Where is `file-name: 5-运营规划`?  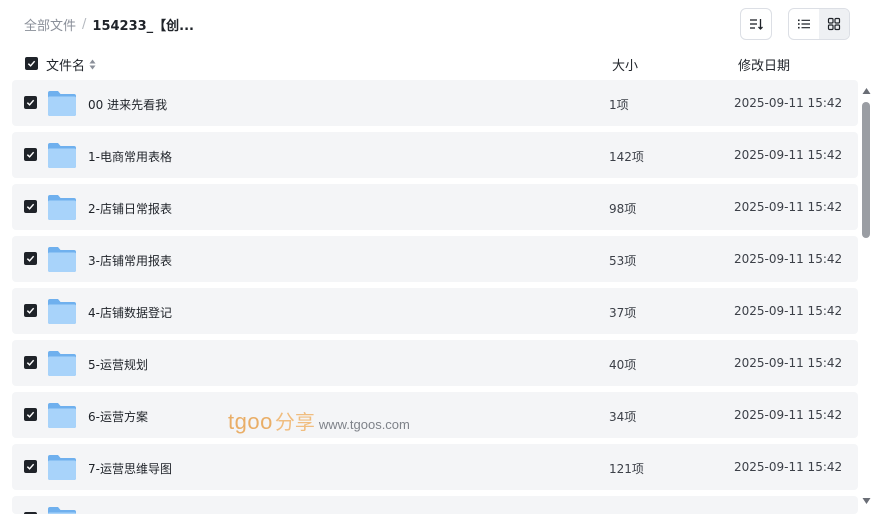 file-name: 5-运营规划 is located at coordinates (118, 364).